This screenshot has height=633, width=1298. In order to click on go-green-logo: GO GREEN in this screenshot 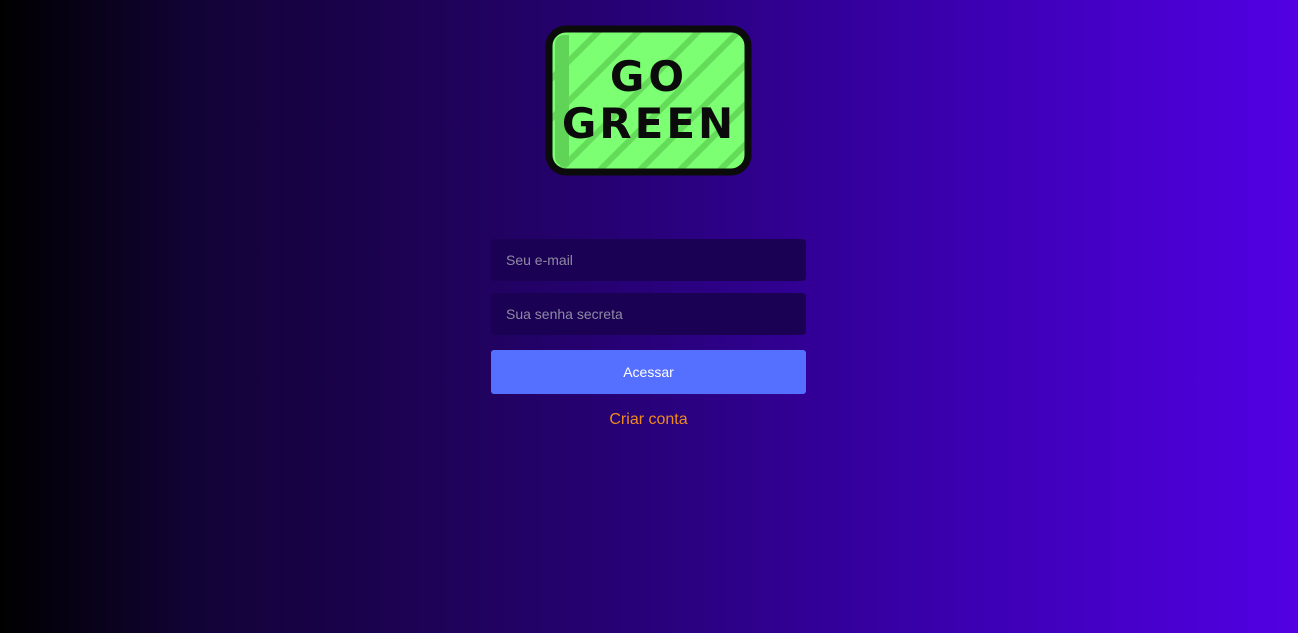, I will do `click(648, 100)`.